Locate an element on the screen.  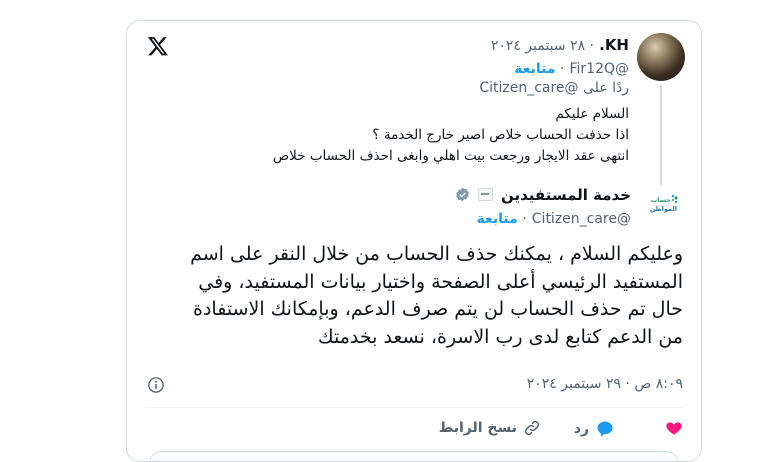
main-follow-button: متابعة is located at coordinates (496, 219).